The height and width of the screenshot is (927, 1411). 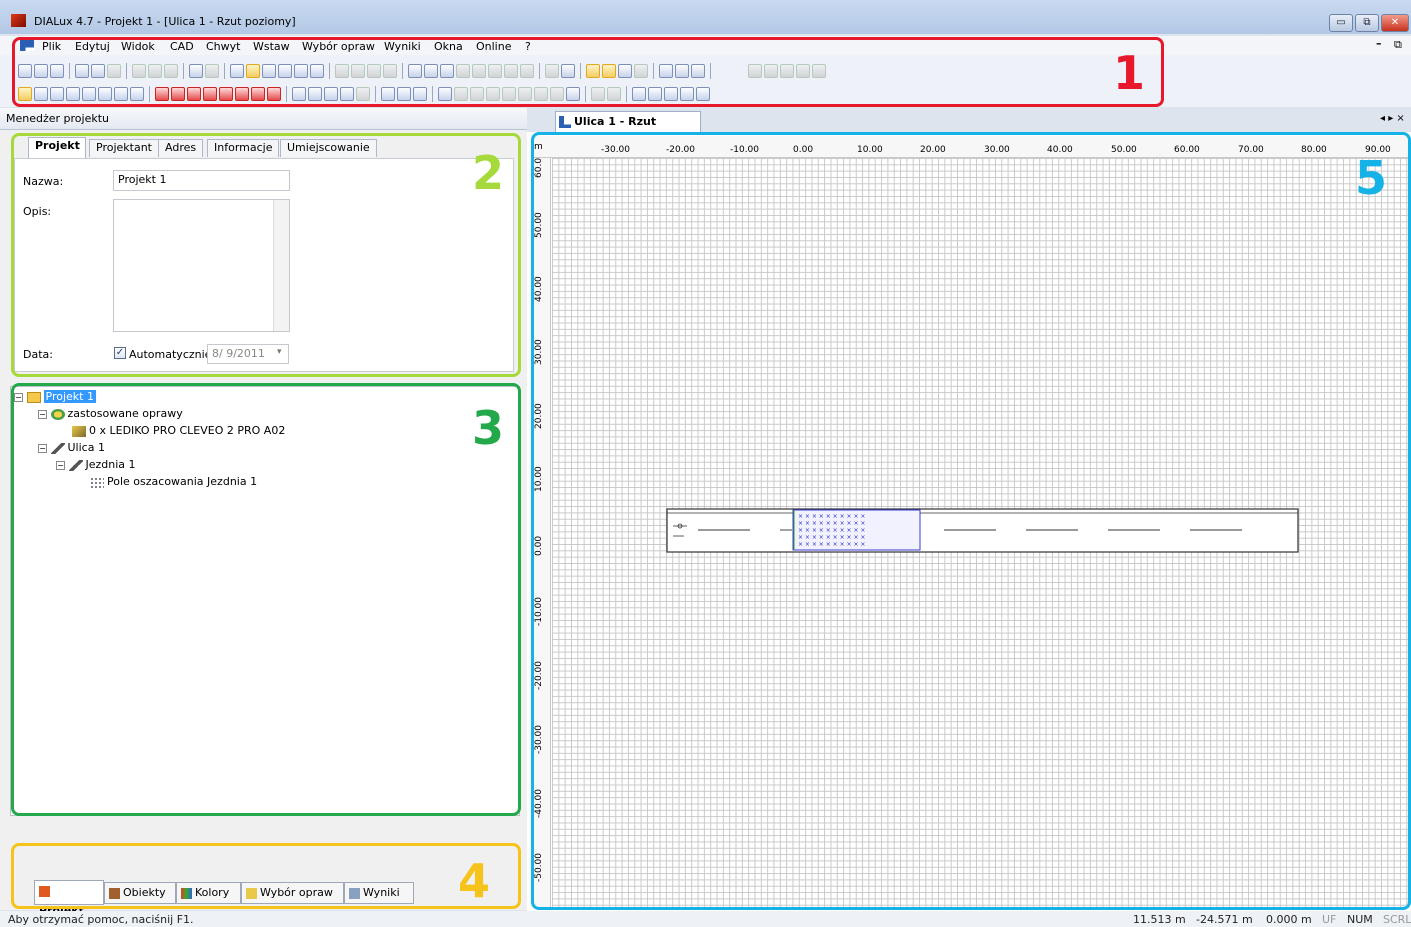 What do you see at coordinates (1392, 118) in the screenshot?
I see `tab-nav-arrows-icon: ◂ ▸ ×` at bounding box center [1392, 118].